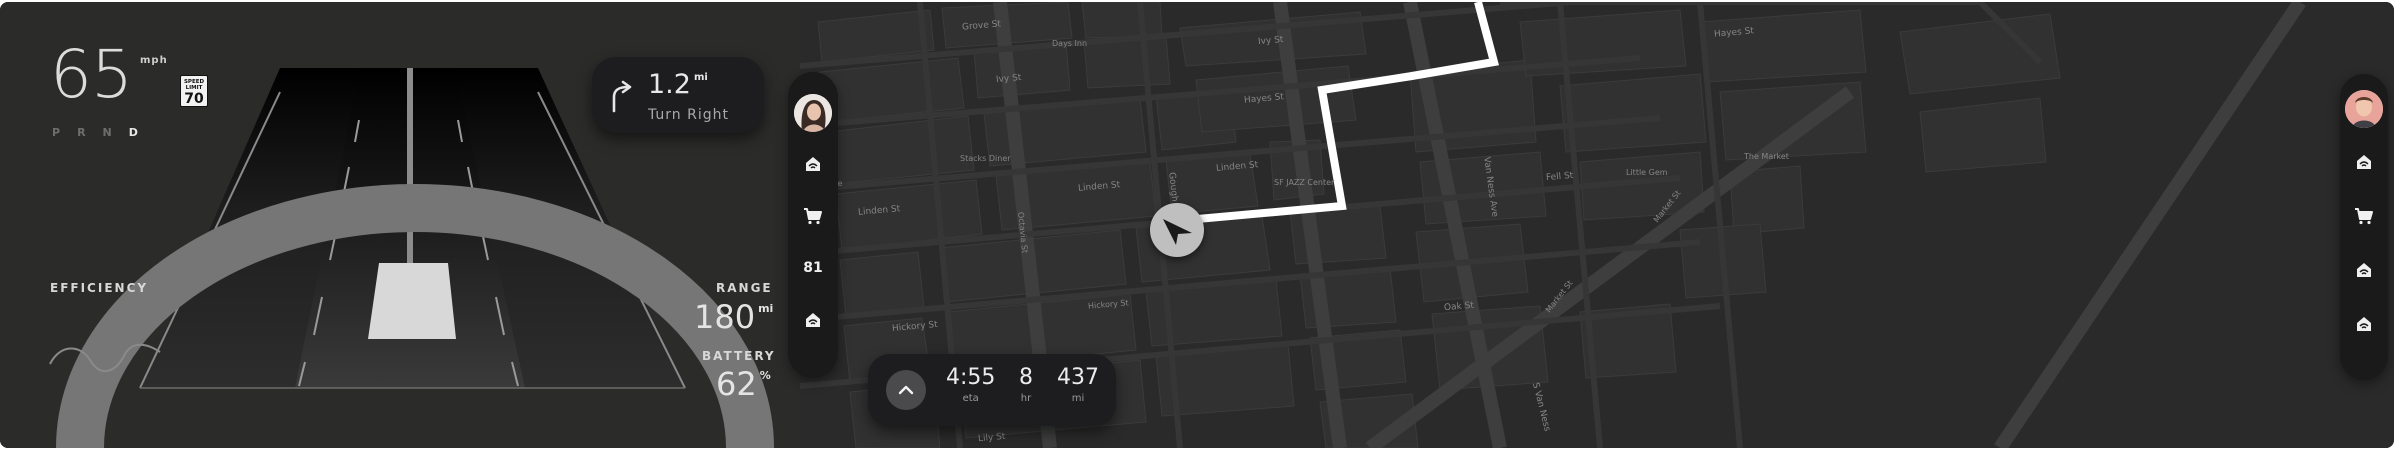 This screenshot has width=2400, height=450. I want to click on gear-r: R, so click(81, 132).